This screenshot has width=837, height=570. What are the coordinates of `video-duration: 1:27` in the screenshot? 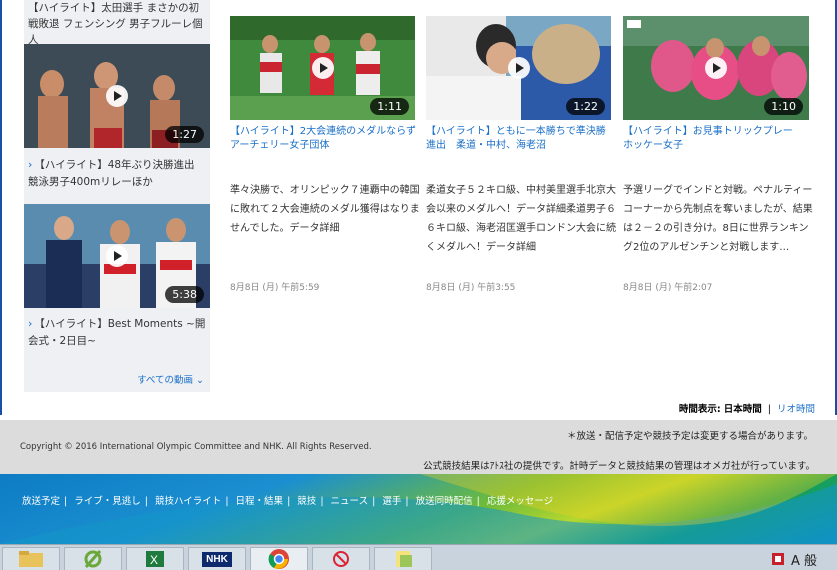 It's located at (184, 134).